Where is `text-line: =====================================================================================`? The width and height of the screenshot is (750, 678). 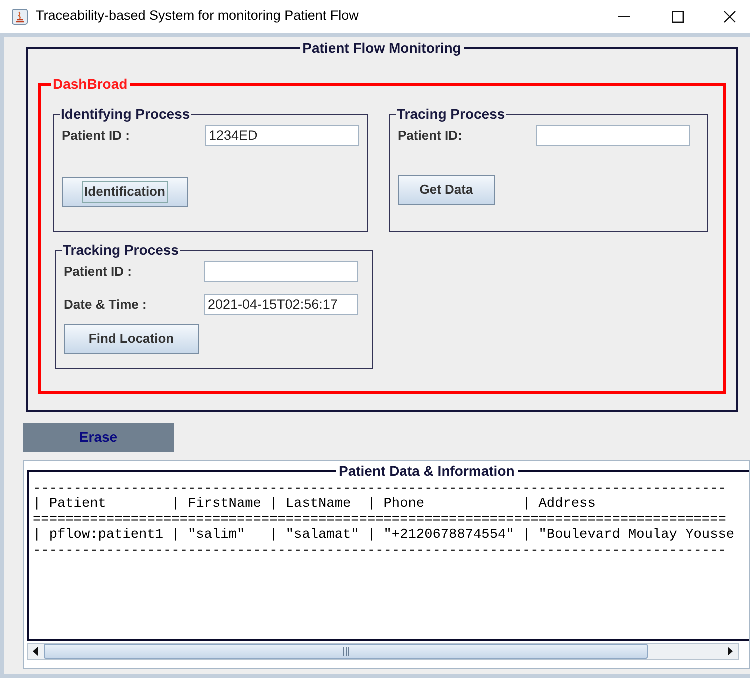 text-line: ===================================================================================== is located at coordinates (380, 520).